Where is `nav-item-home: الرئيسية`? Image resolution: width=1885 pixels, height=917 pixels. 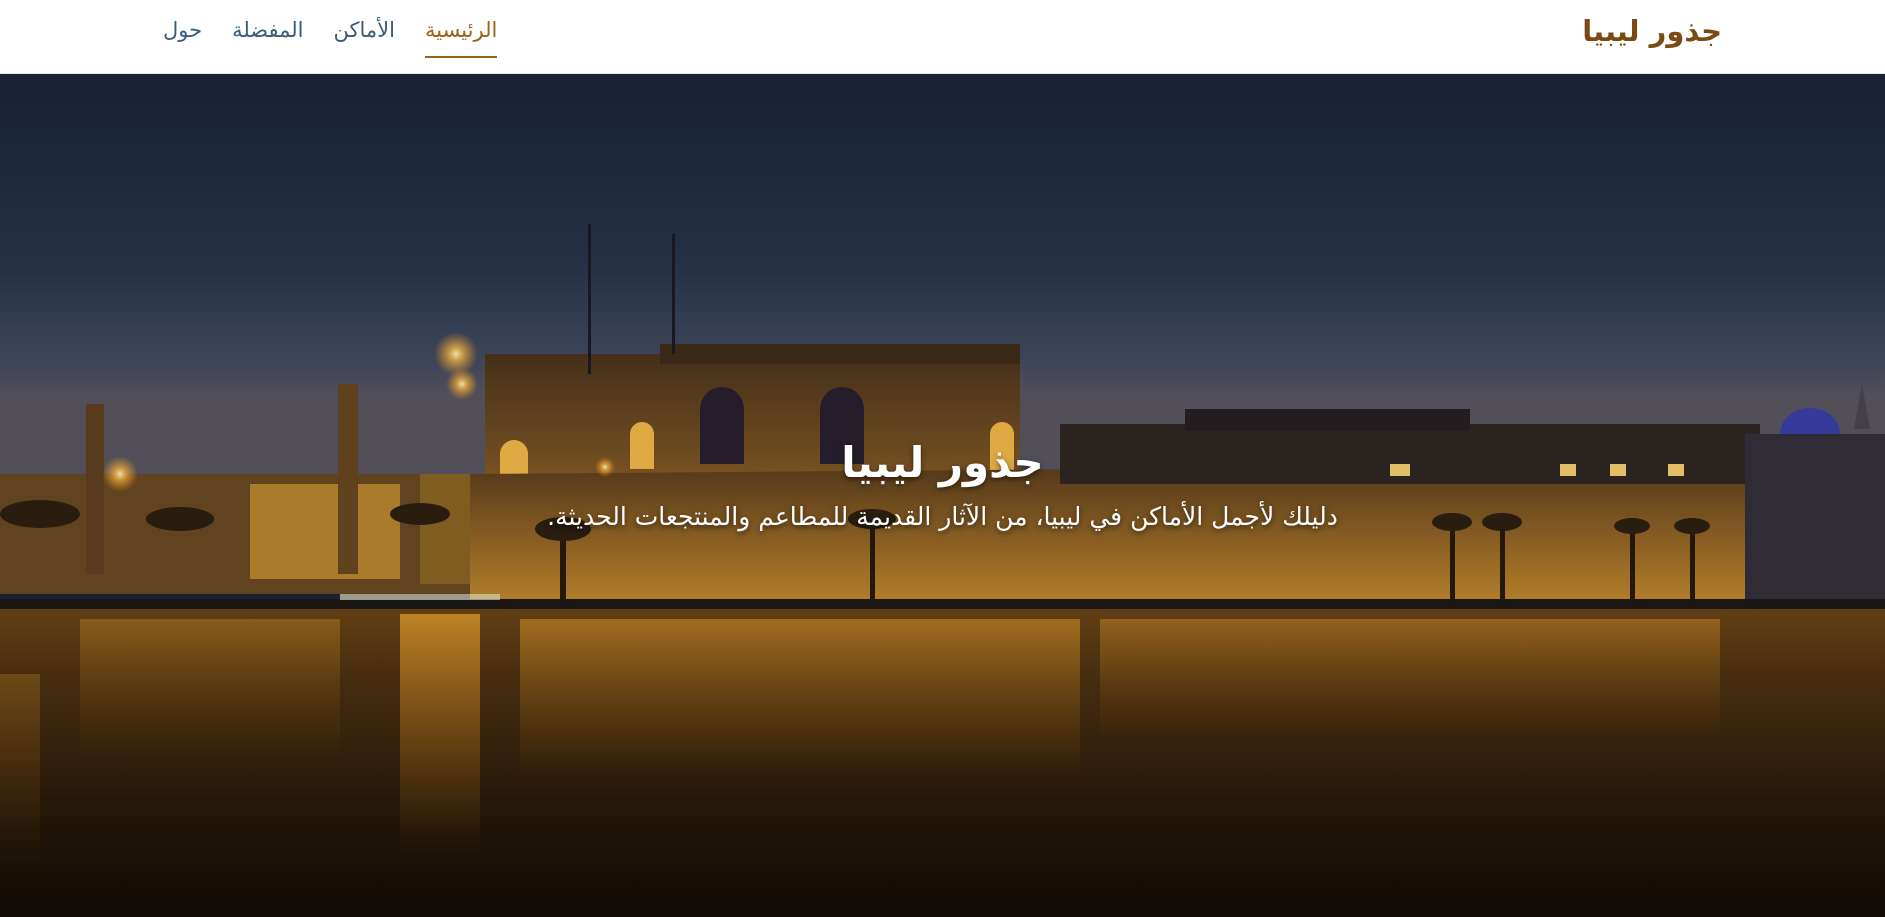
nav-item-home: الرئيسية is located at coordinates (461, 29).